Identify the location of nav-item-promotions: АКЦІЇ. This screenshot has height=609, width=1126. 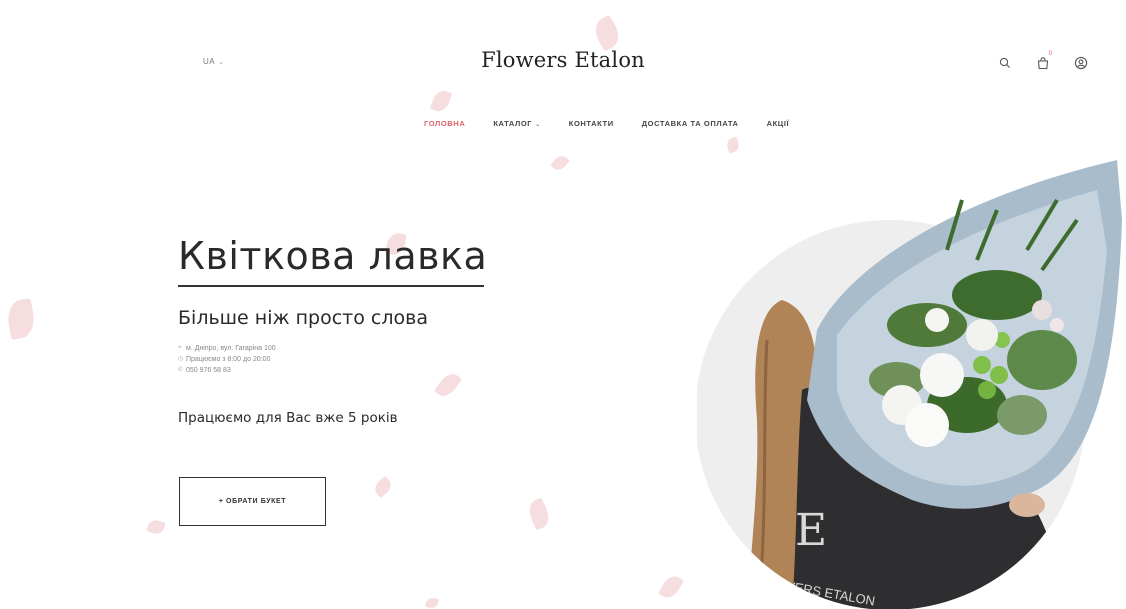
(778, 123).